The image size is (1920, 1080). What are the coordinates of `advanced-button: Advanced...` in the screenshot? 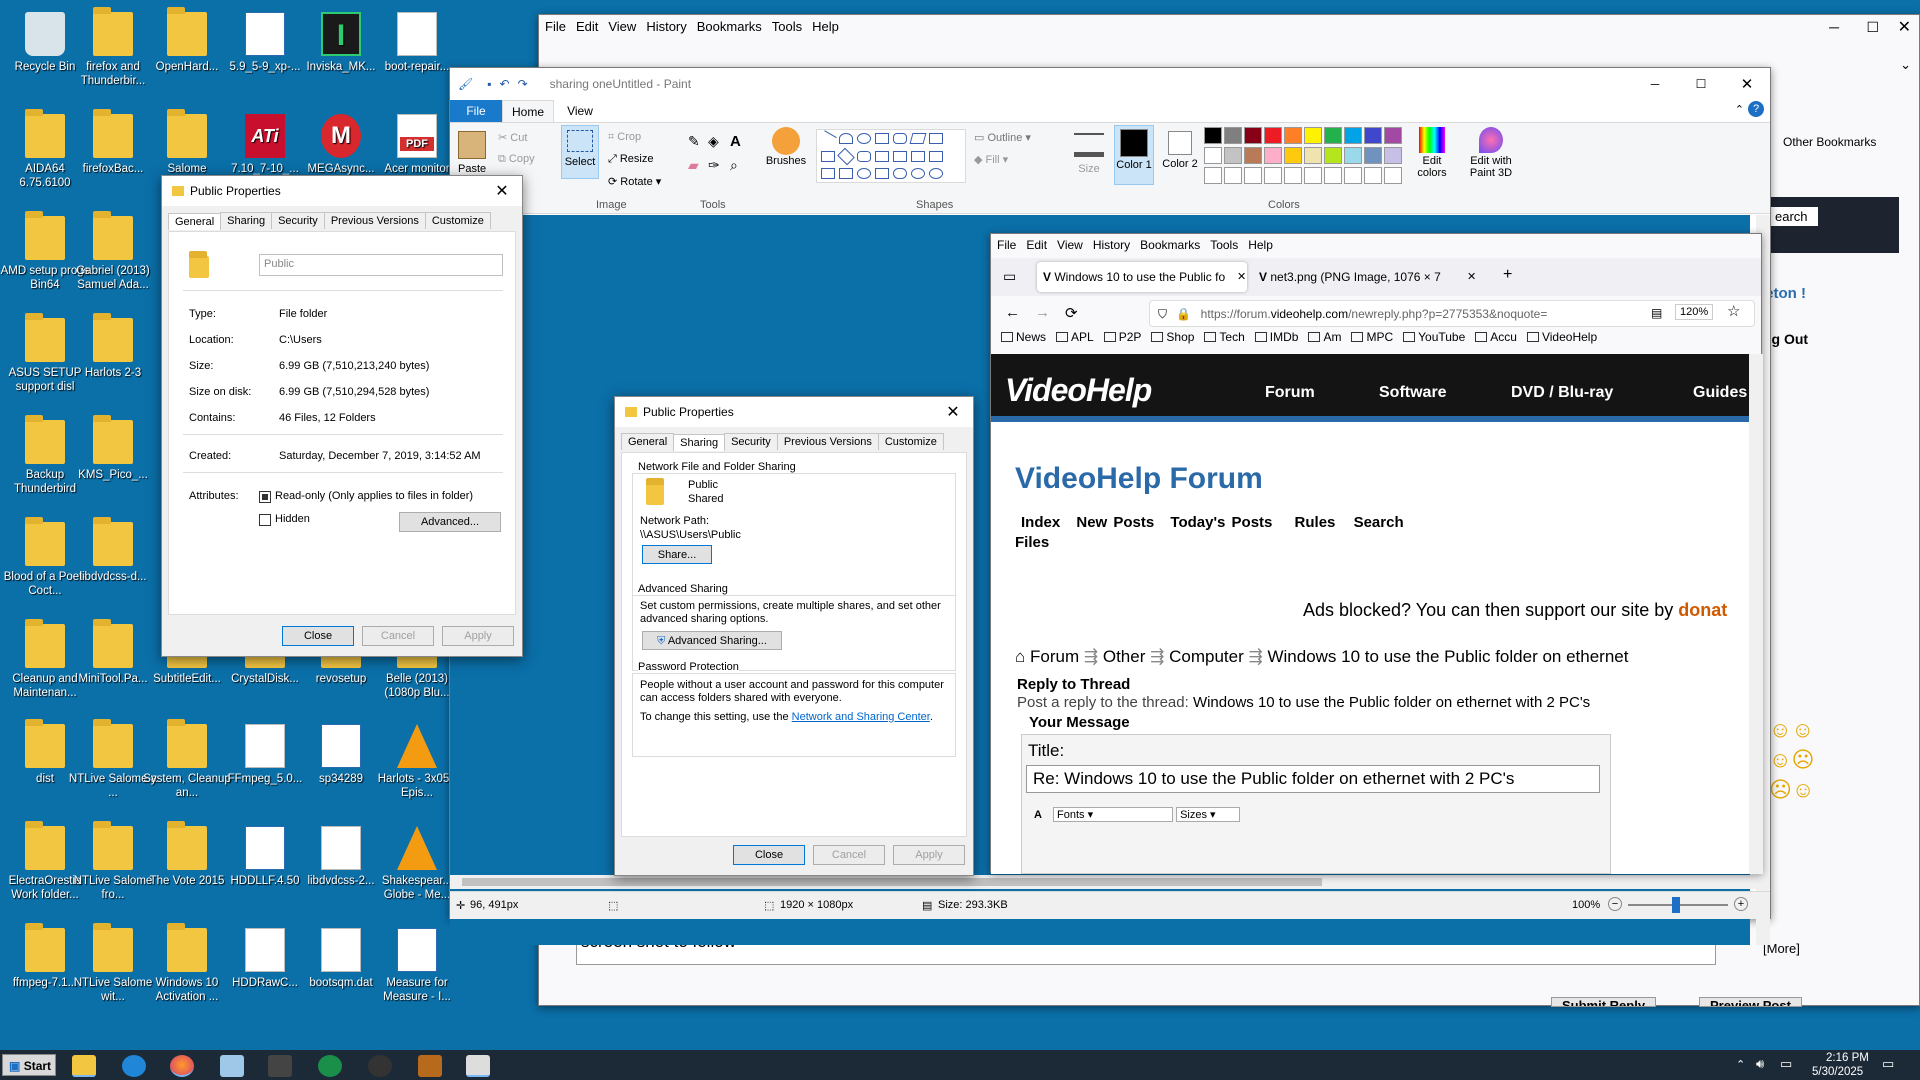 It's located at (450, 522).